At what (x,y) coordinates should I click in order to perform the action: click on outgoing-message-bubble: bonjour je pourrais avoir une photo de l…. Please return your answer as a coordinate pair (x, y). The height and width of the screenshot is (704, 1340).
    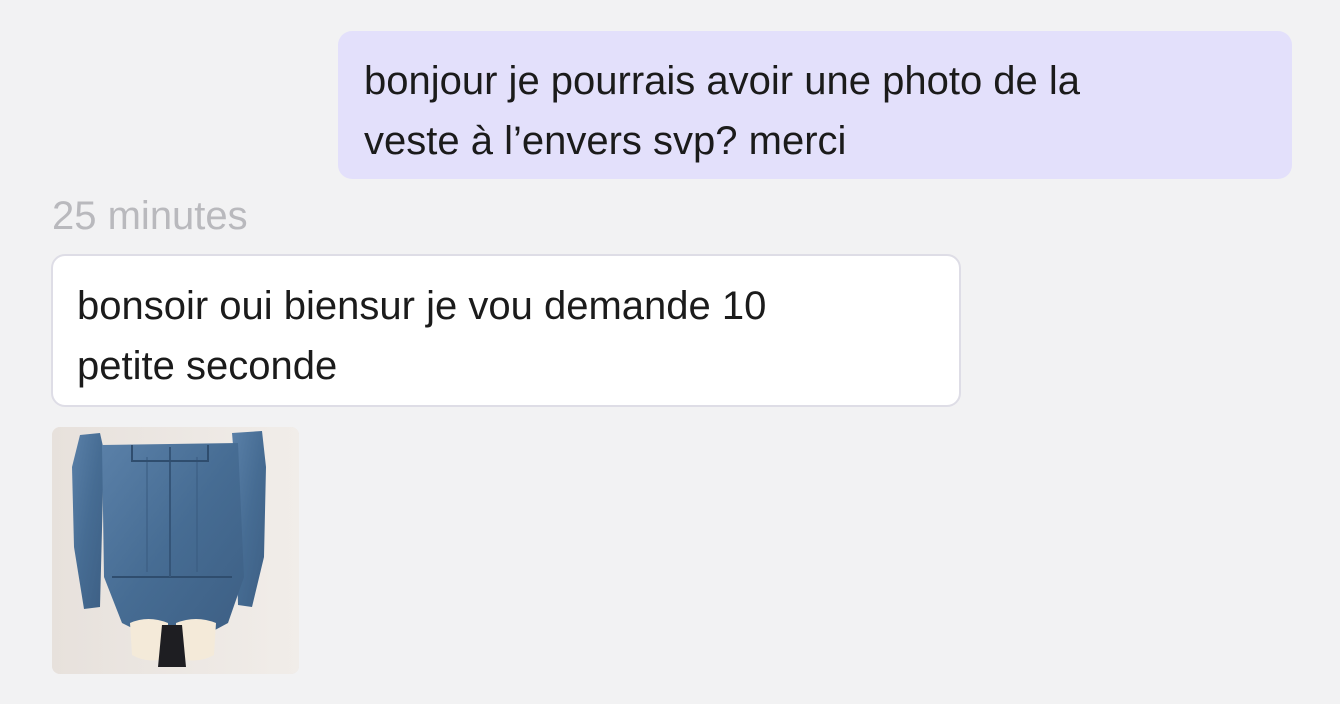
    Looking at the image, I should click on (815, 105).